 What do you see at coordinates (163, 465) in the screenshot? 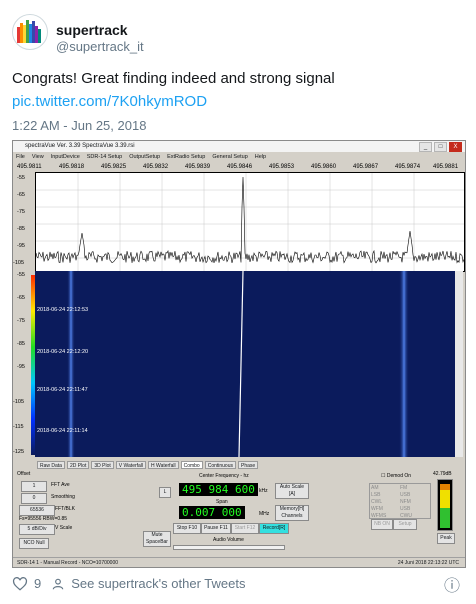
I see `tab-h-waterfall: H Waterfall` at bounding box center [163, 465].